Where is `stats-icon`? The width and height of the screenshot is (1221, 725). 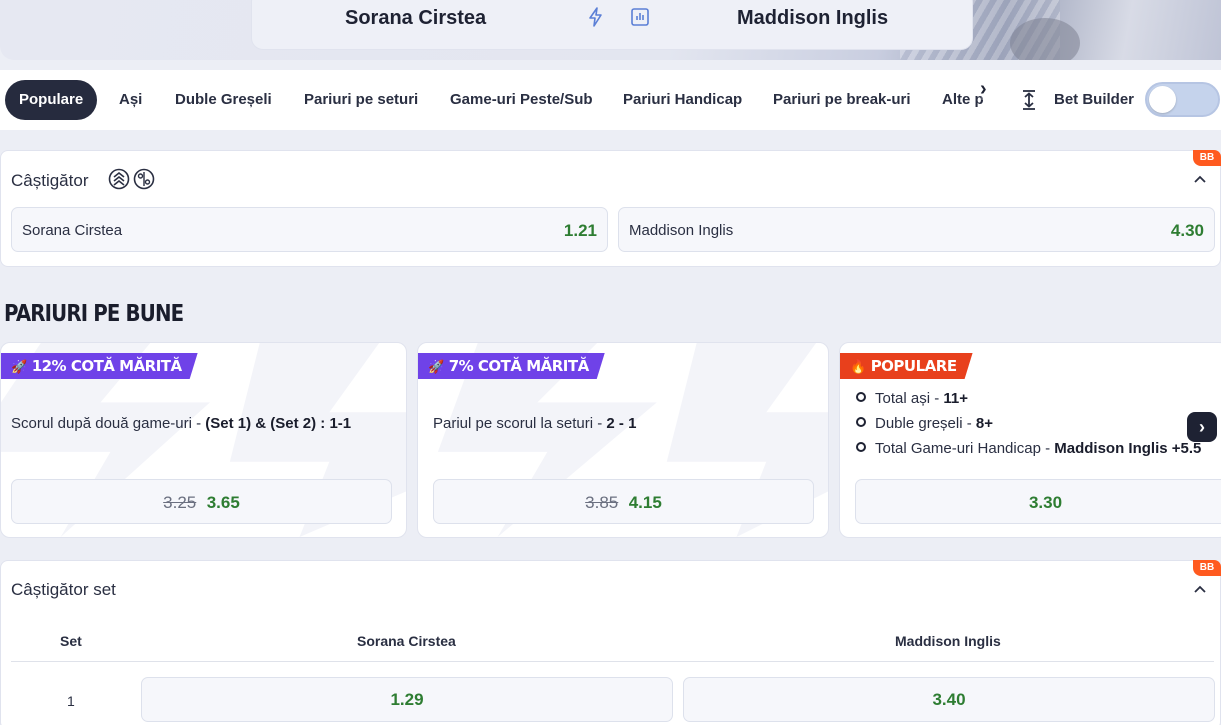 stats-icon is located at coordinates (640, 17).